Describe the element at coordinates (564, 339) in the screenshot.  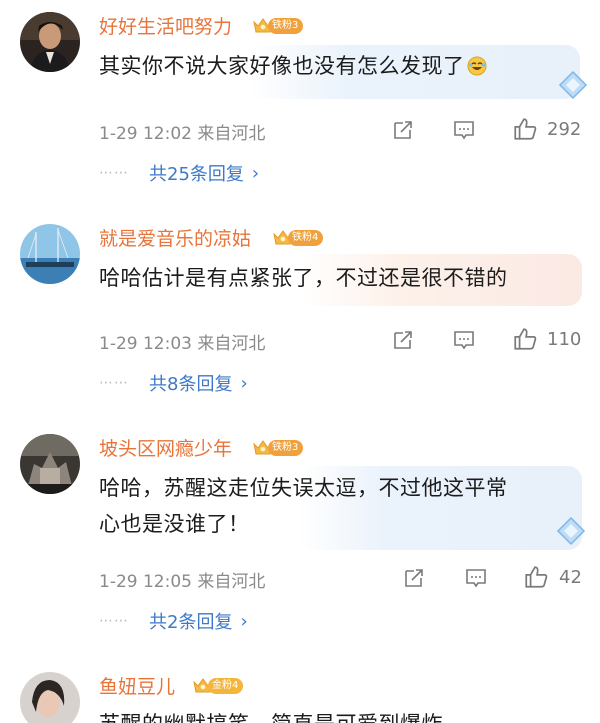
I see `like-count: 110` at that location.